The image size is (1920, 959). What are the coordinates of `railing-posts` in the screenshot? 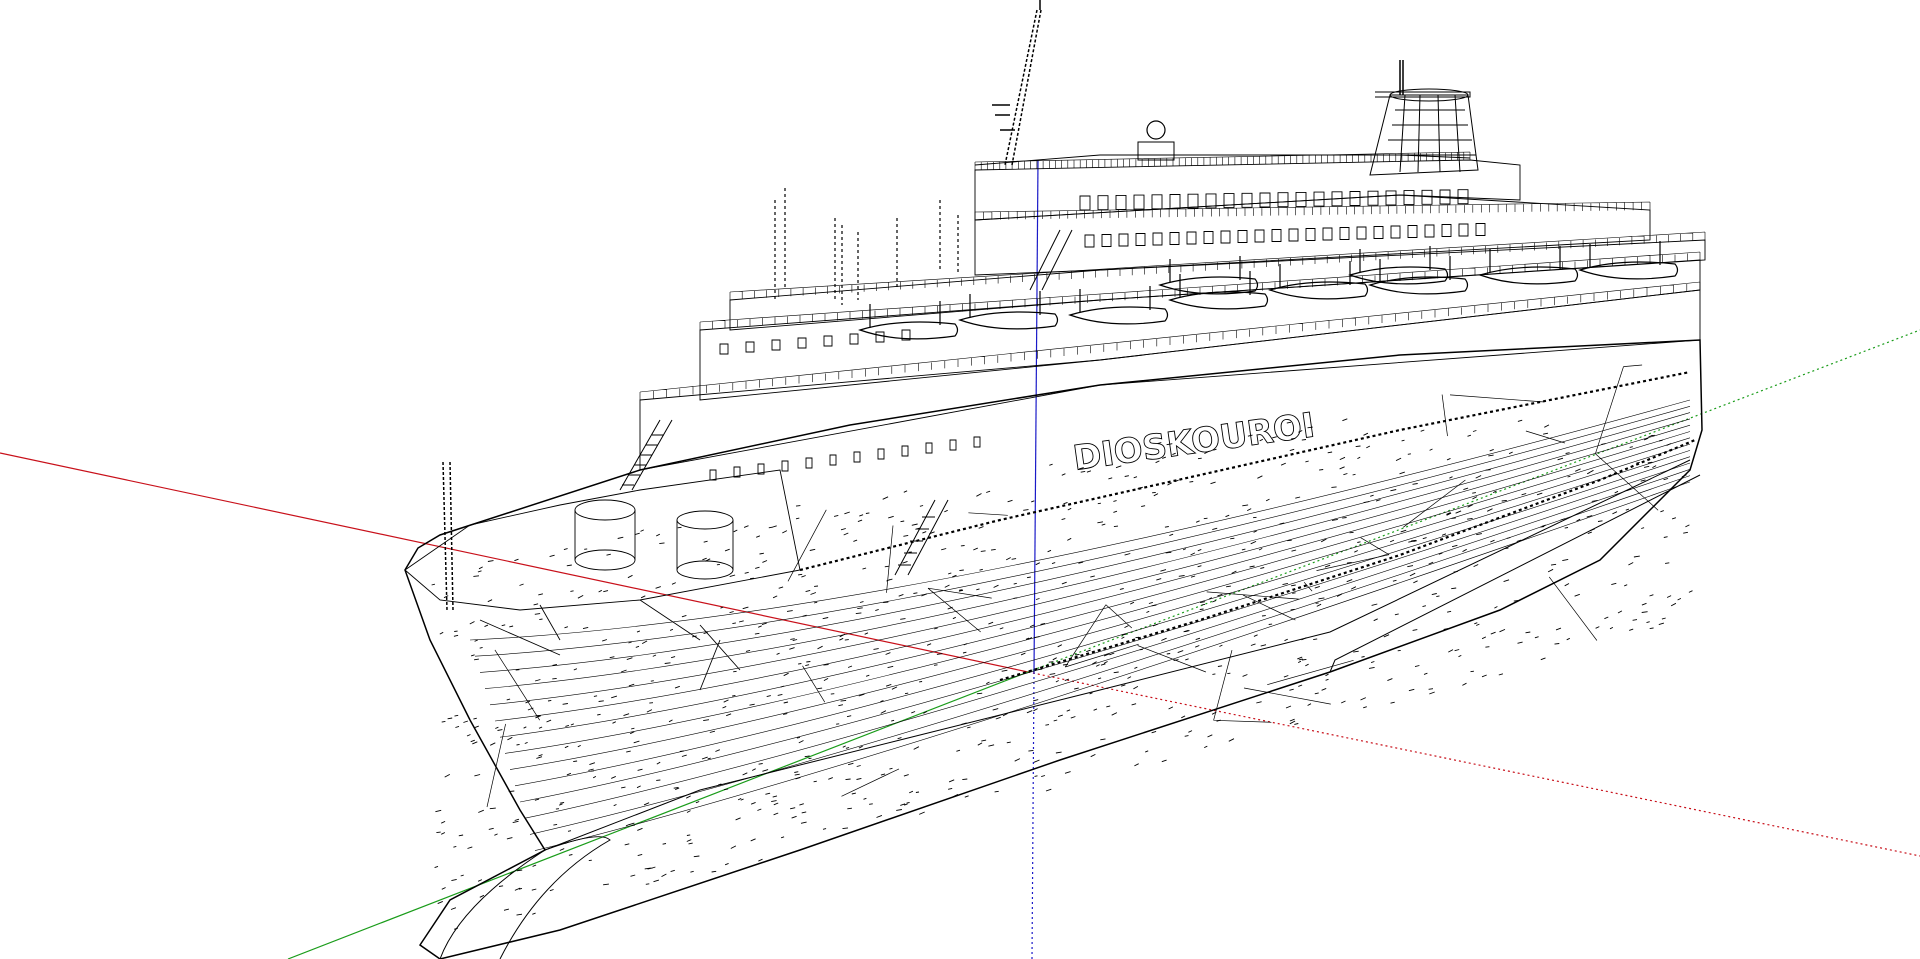 It's located at (1172, 275).